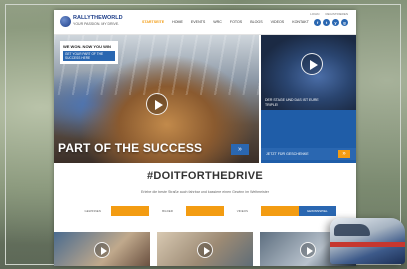 The width and height of the screenshot is (407, 269). Describe the element at coordinates (242, 211) in the screenshot. I see `tab-videos: VIDEOS` at that location.